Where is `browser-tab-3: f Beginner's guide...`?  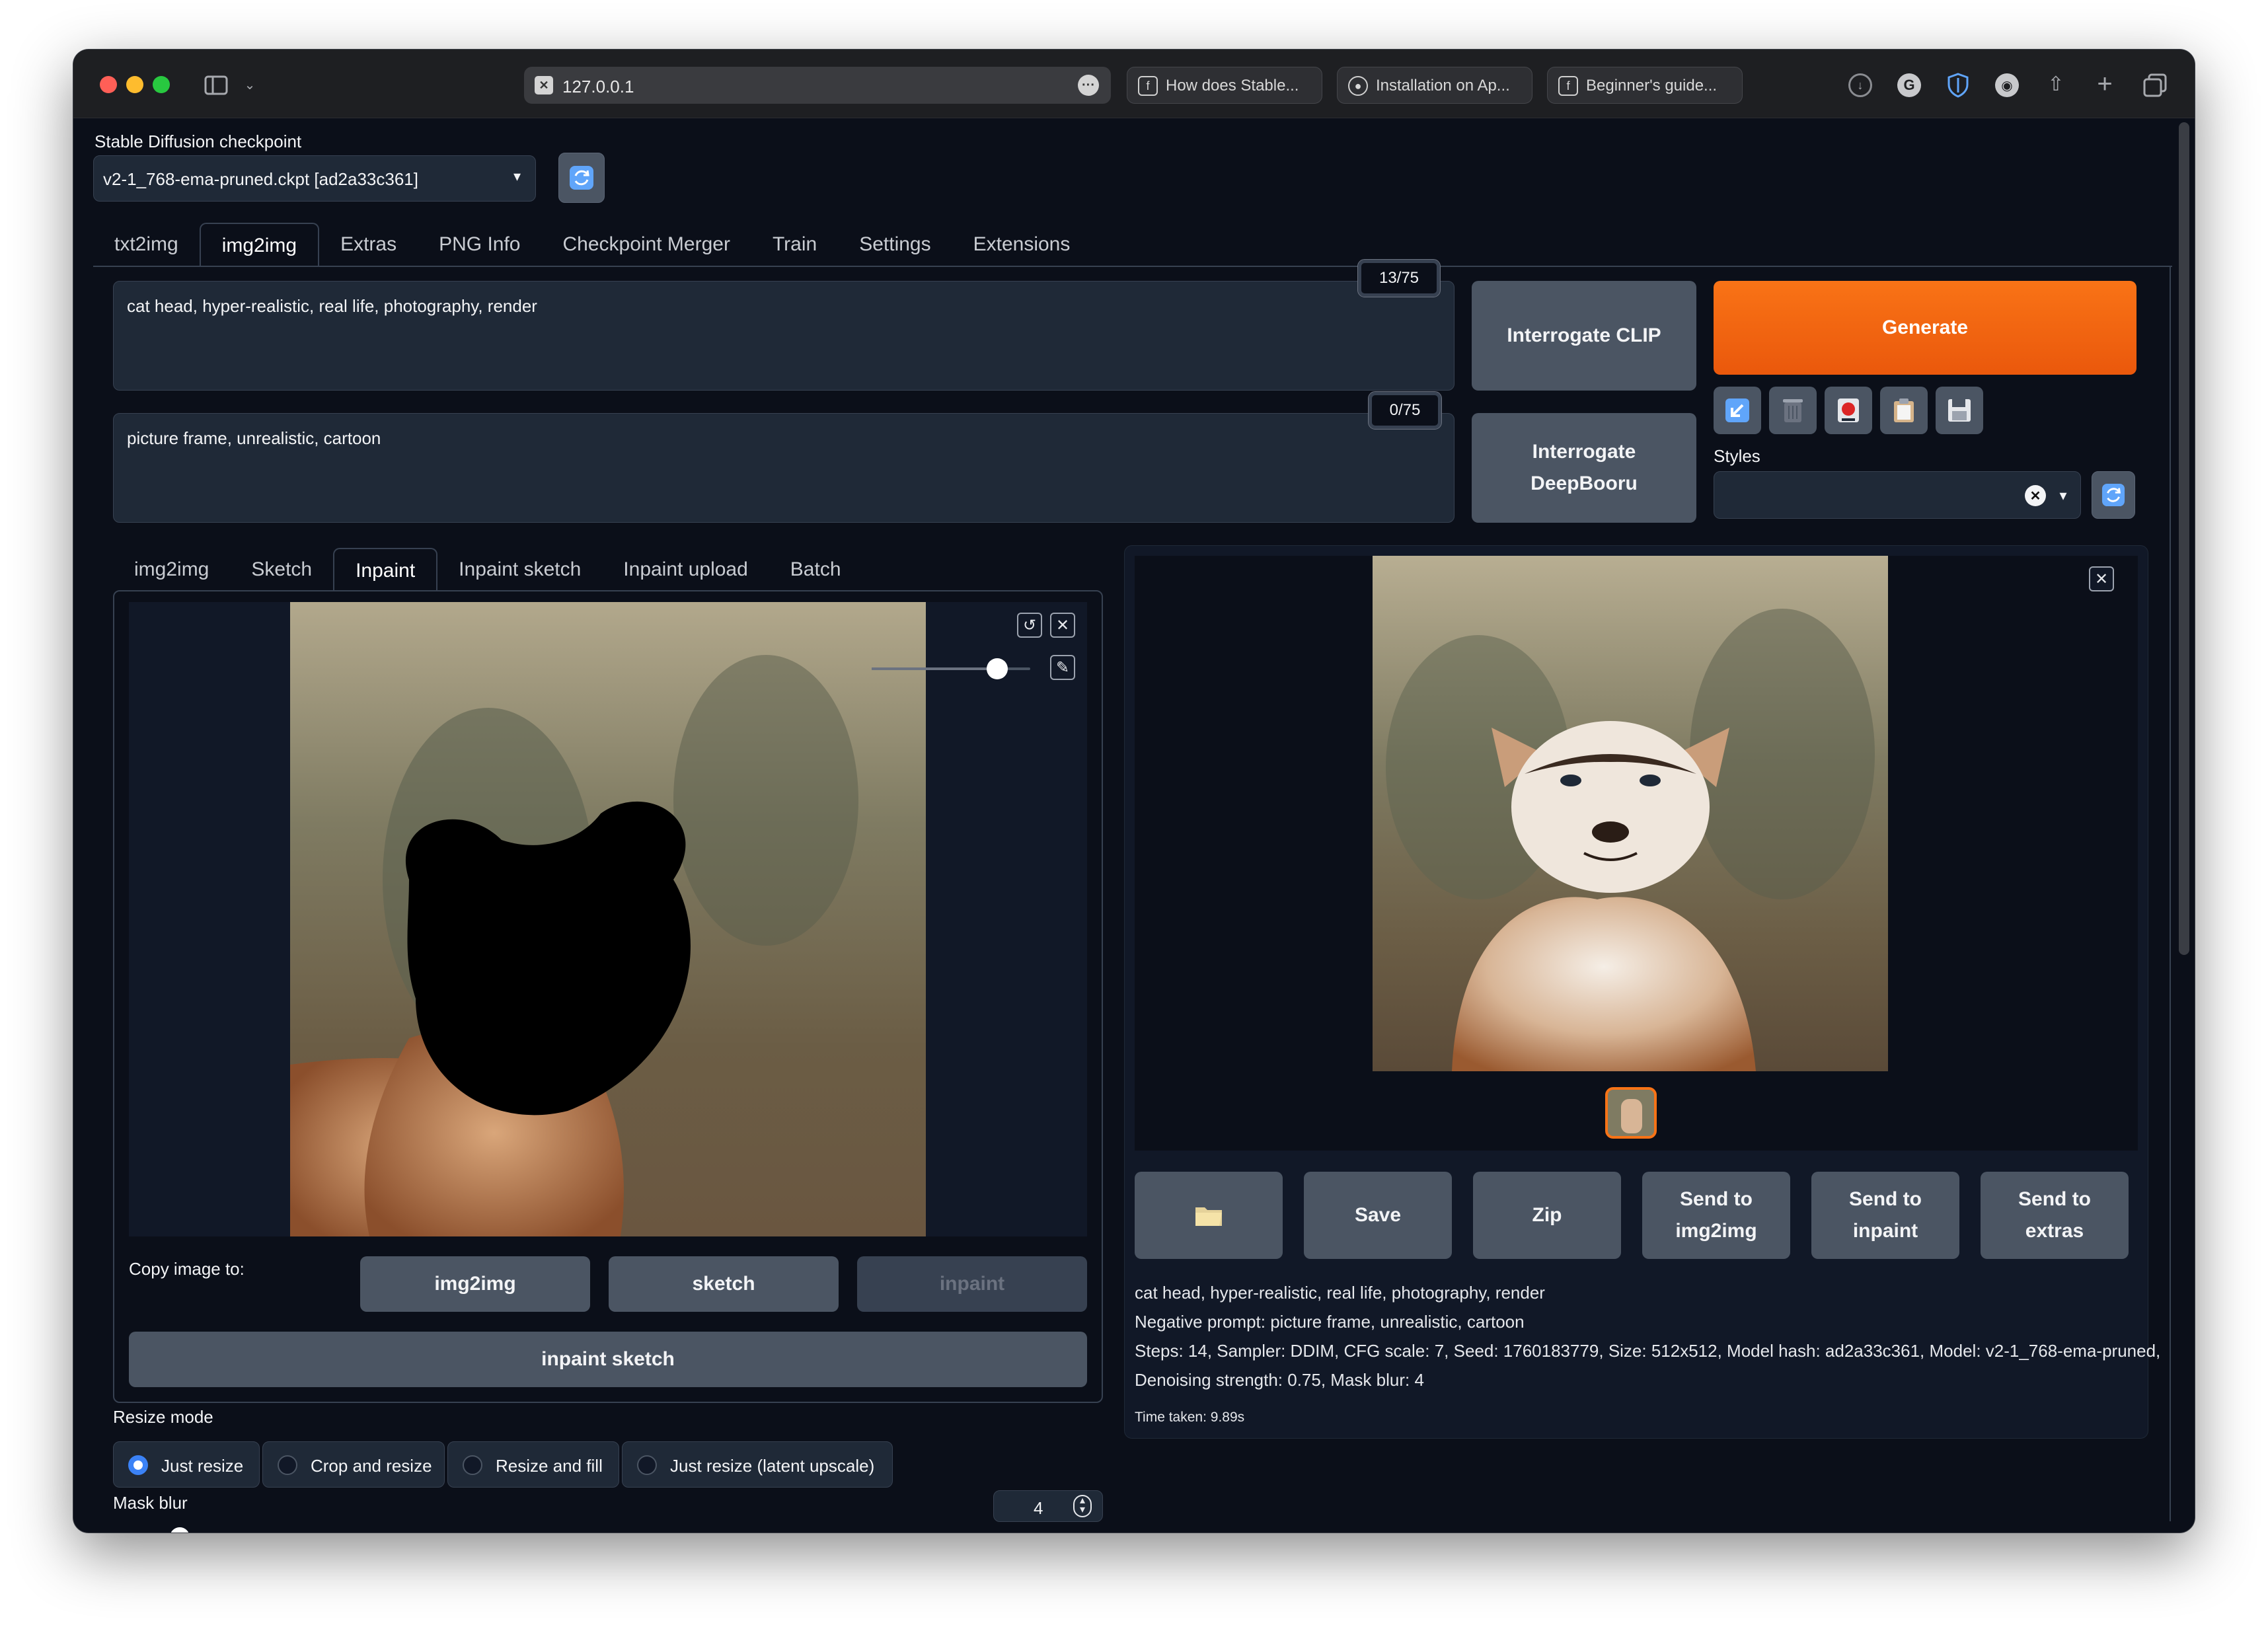 browser-tab-3: f Beginner's guide... is located at coordinates (1645, 85).